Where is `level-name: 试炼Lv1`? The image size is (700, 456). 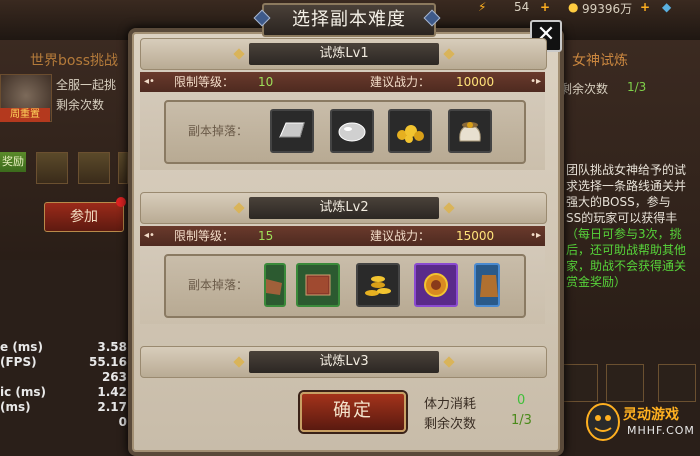
level-name: 试炼Lv1 is located at coordinates (344, 54).